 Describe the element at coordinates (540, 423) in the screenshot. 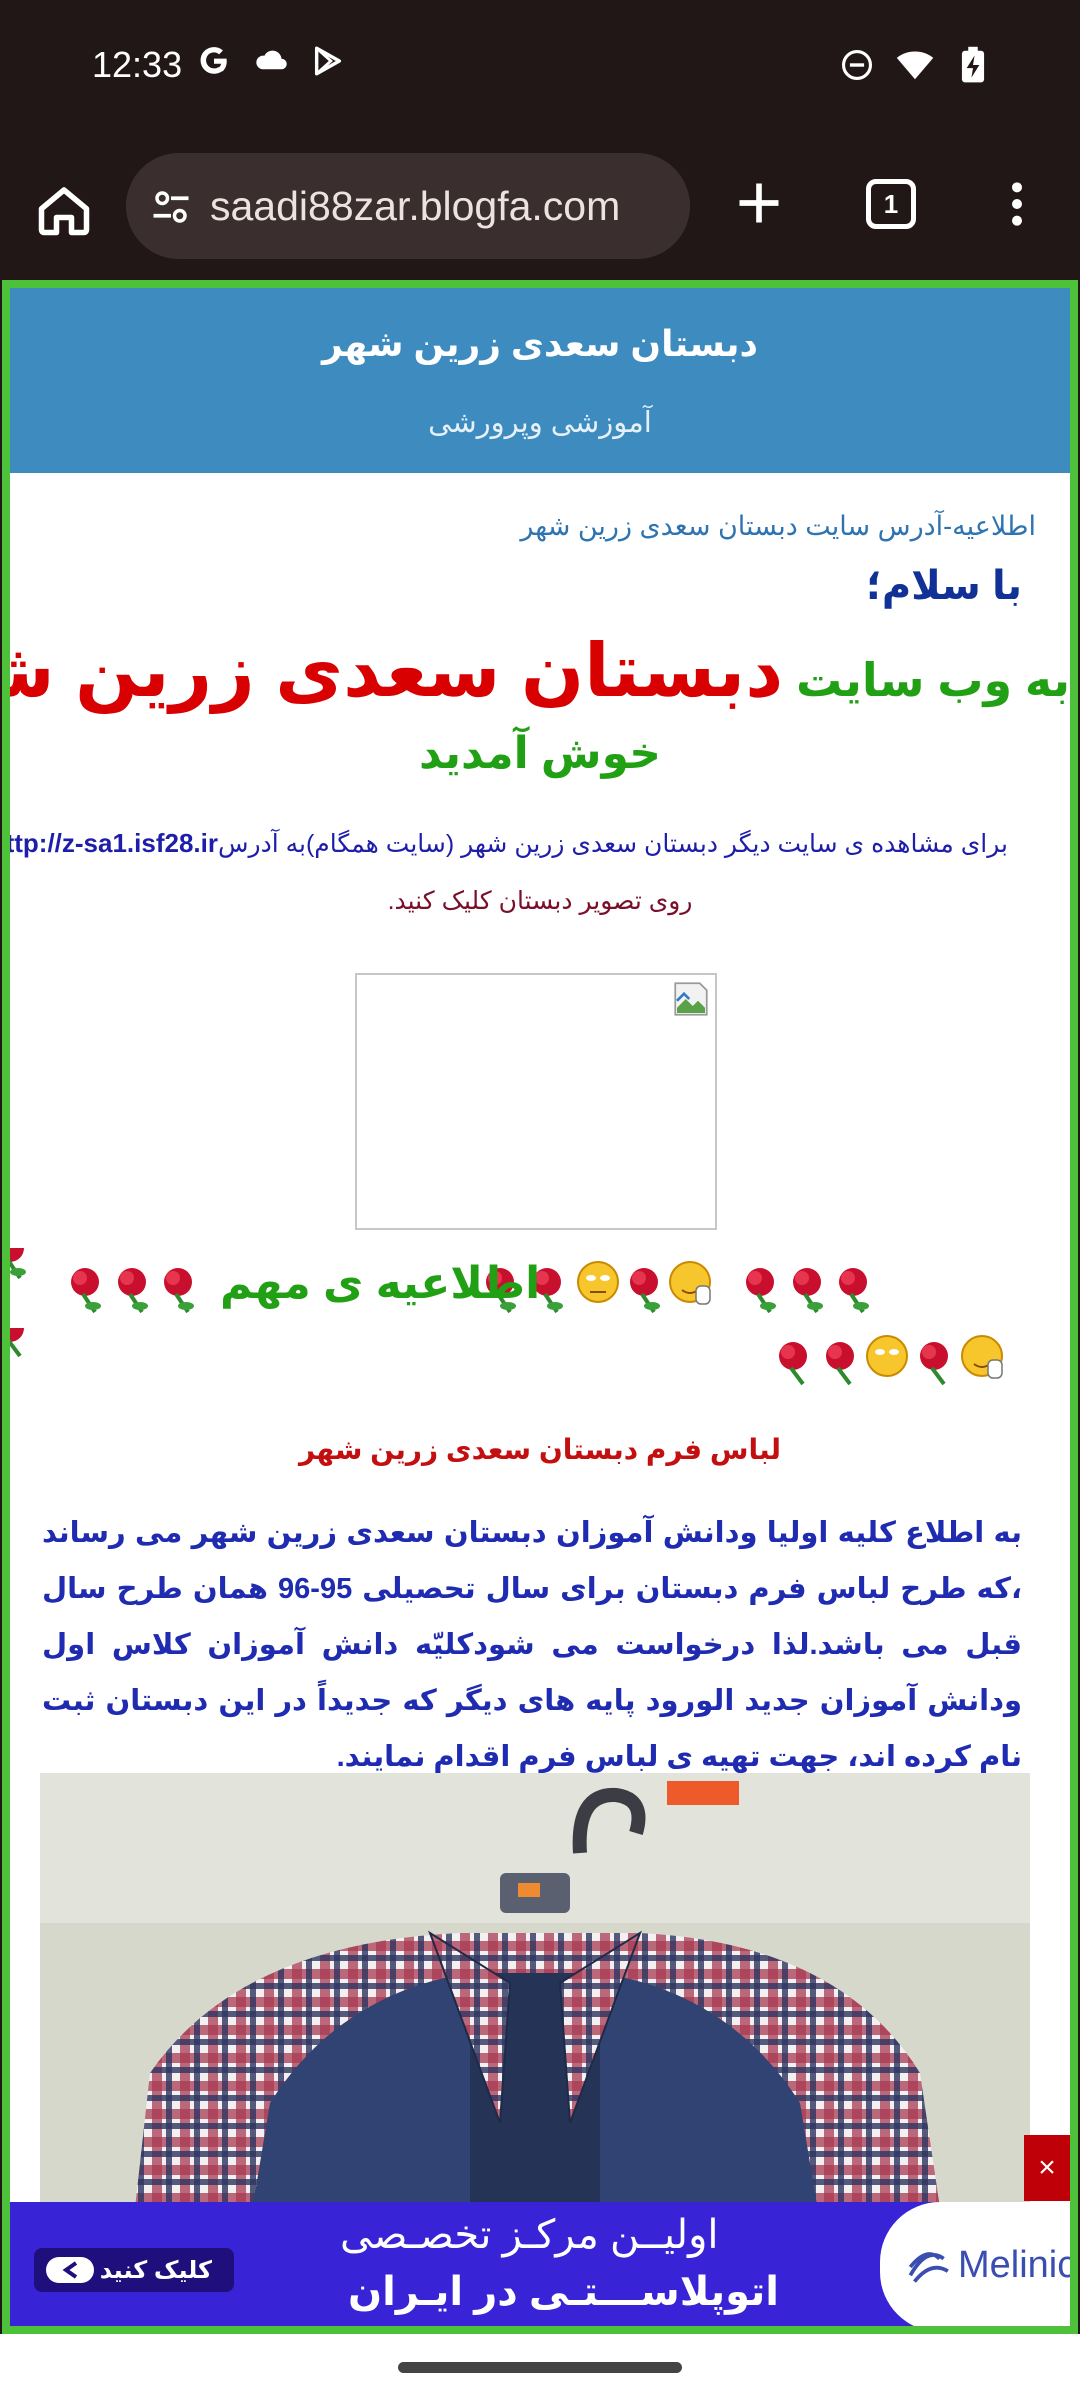

I see `site-subtitle: آموزشی وپرورشی` at that location.